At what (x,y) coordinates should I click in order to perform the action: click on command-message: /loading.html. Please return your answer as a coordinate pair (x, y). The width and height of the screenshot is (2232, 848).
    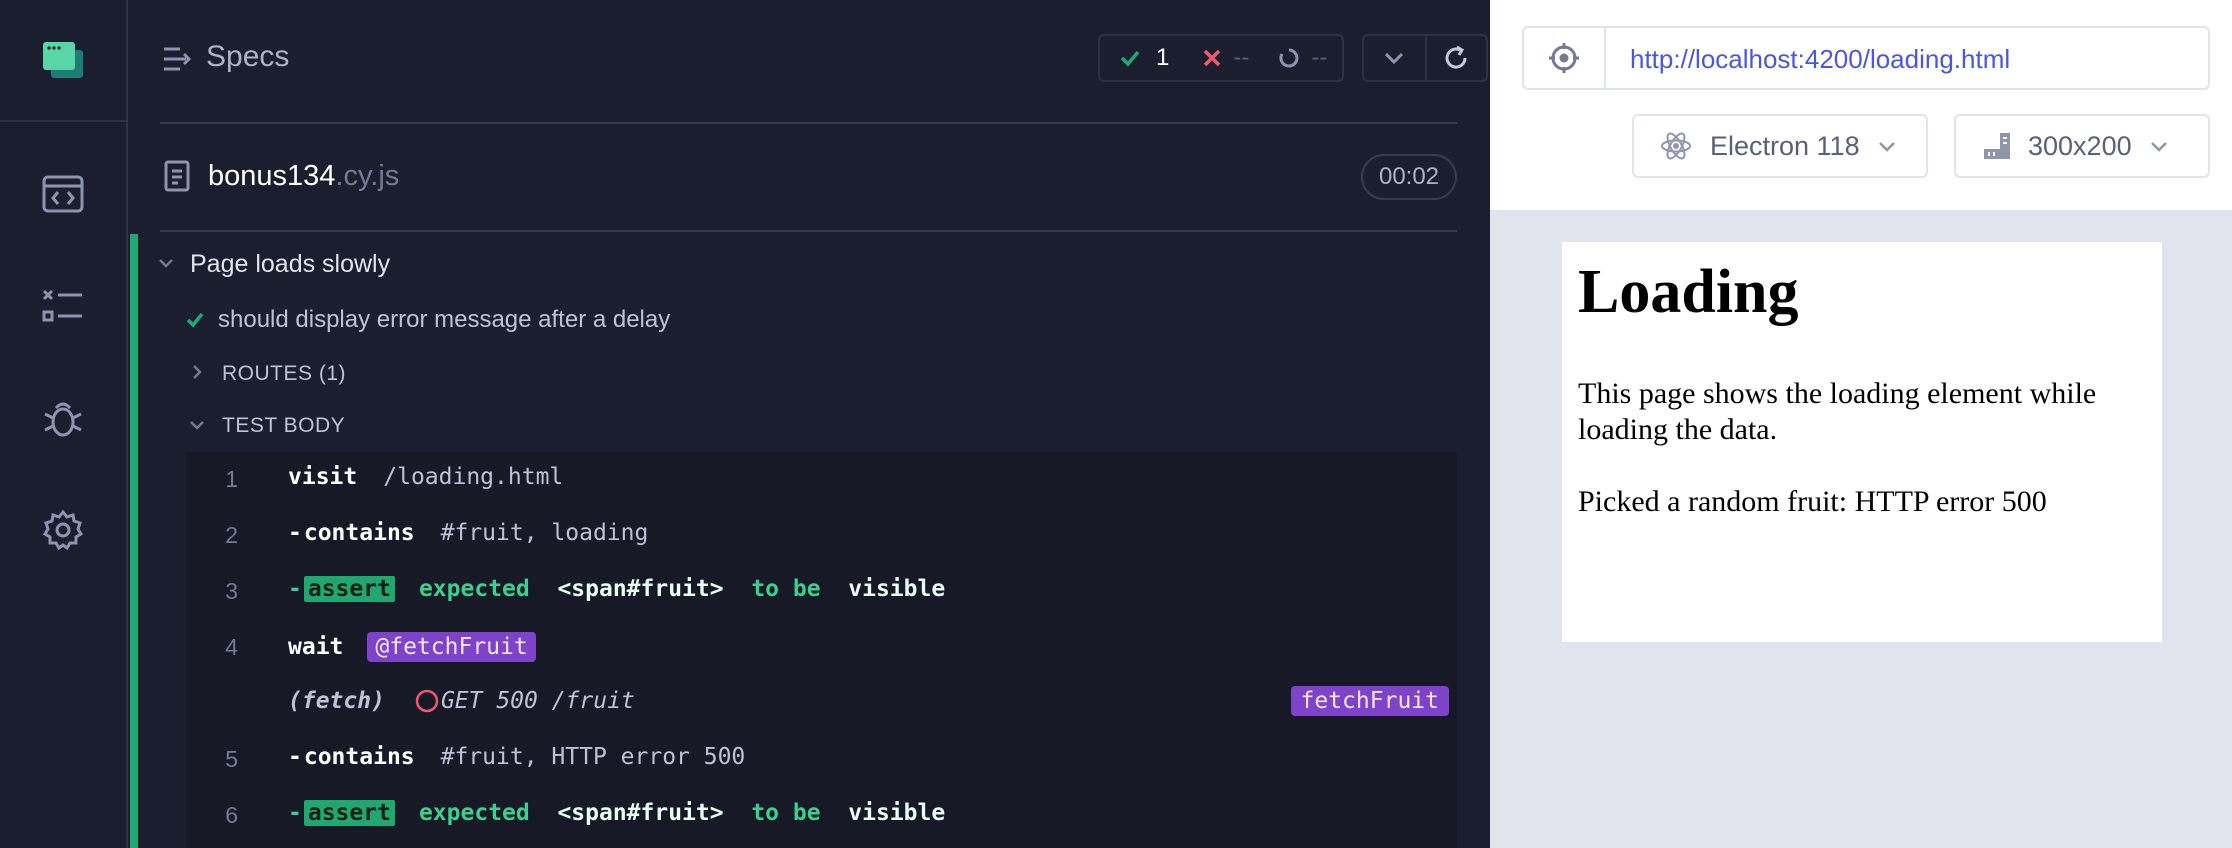
    Looking at the image, I should click on (473, 477).